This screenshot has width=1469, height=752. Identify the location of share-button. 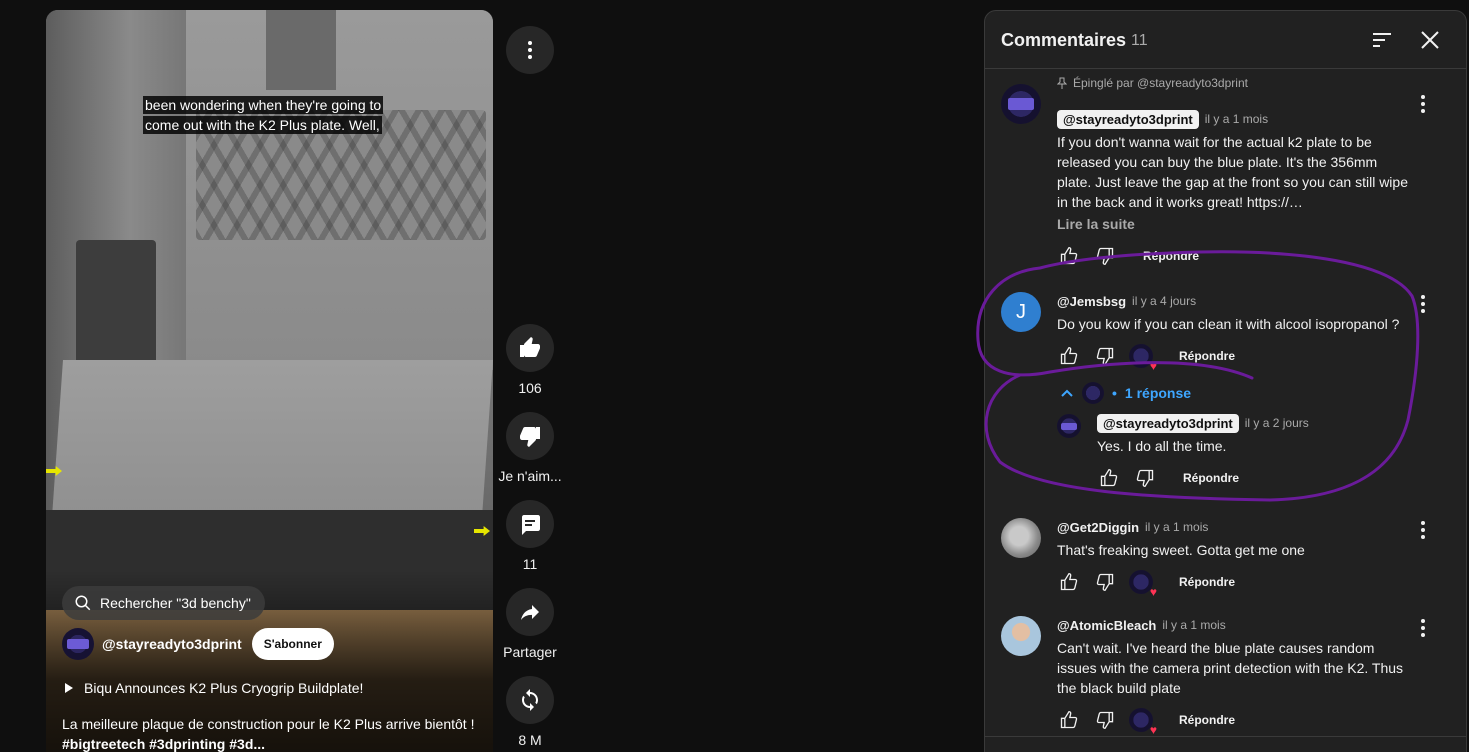
(530, 612).